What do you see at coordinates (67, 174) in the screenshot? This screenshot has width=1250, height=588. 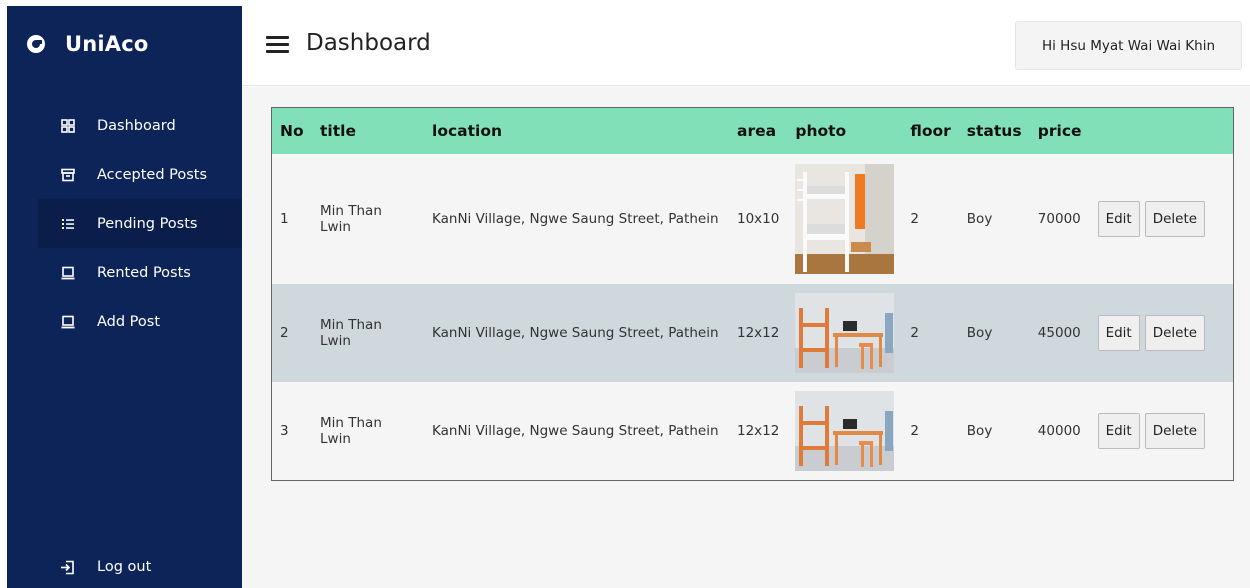 I see `archive-icon` at bounding box center [67, 174].